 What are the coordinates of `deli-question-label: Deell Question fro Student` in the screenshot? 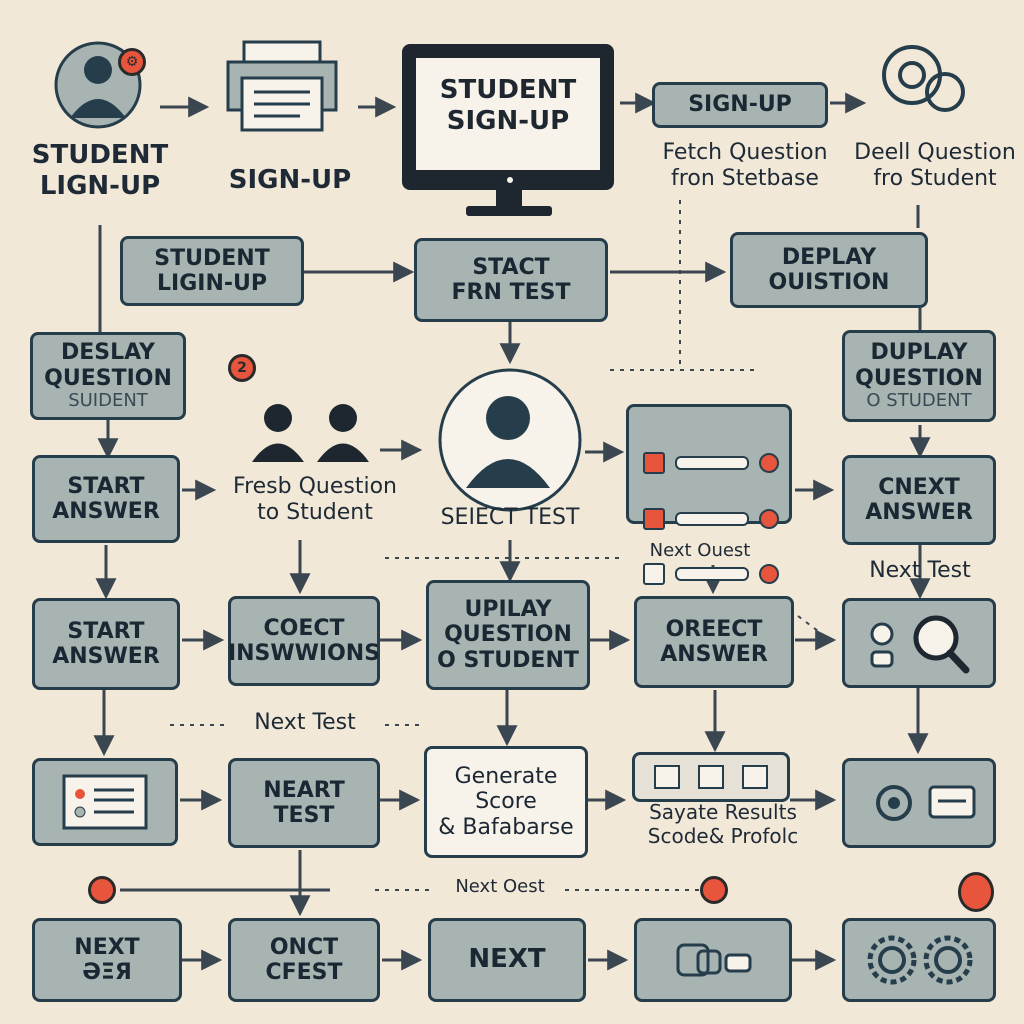 It's located at (935, 166).